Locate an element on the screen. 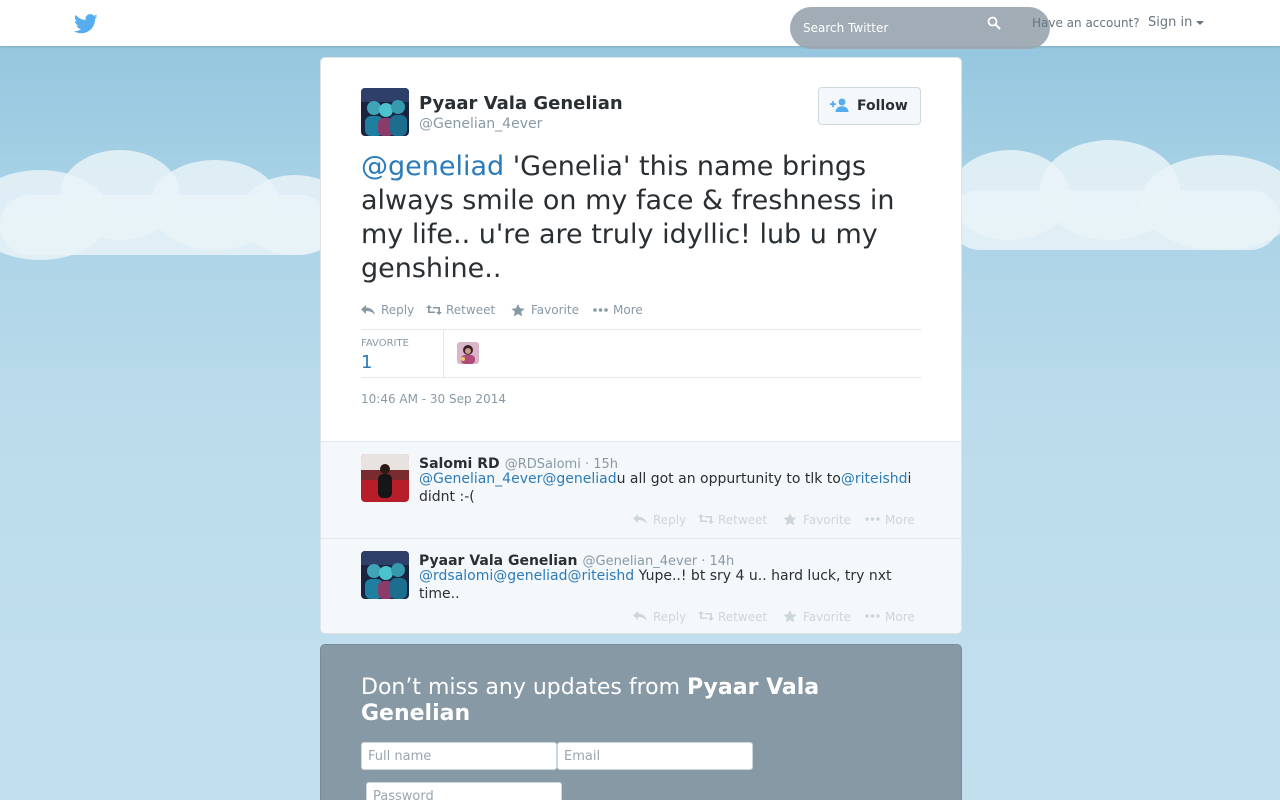  follow-label: Follow is located at coordinates (882, 106).